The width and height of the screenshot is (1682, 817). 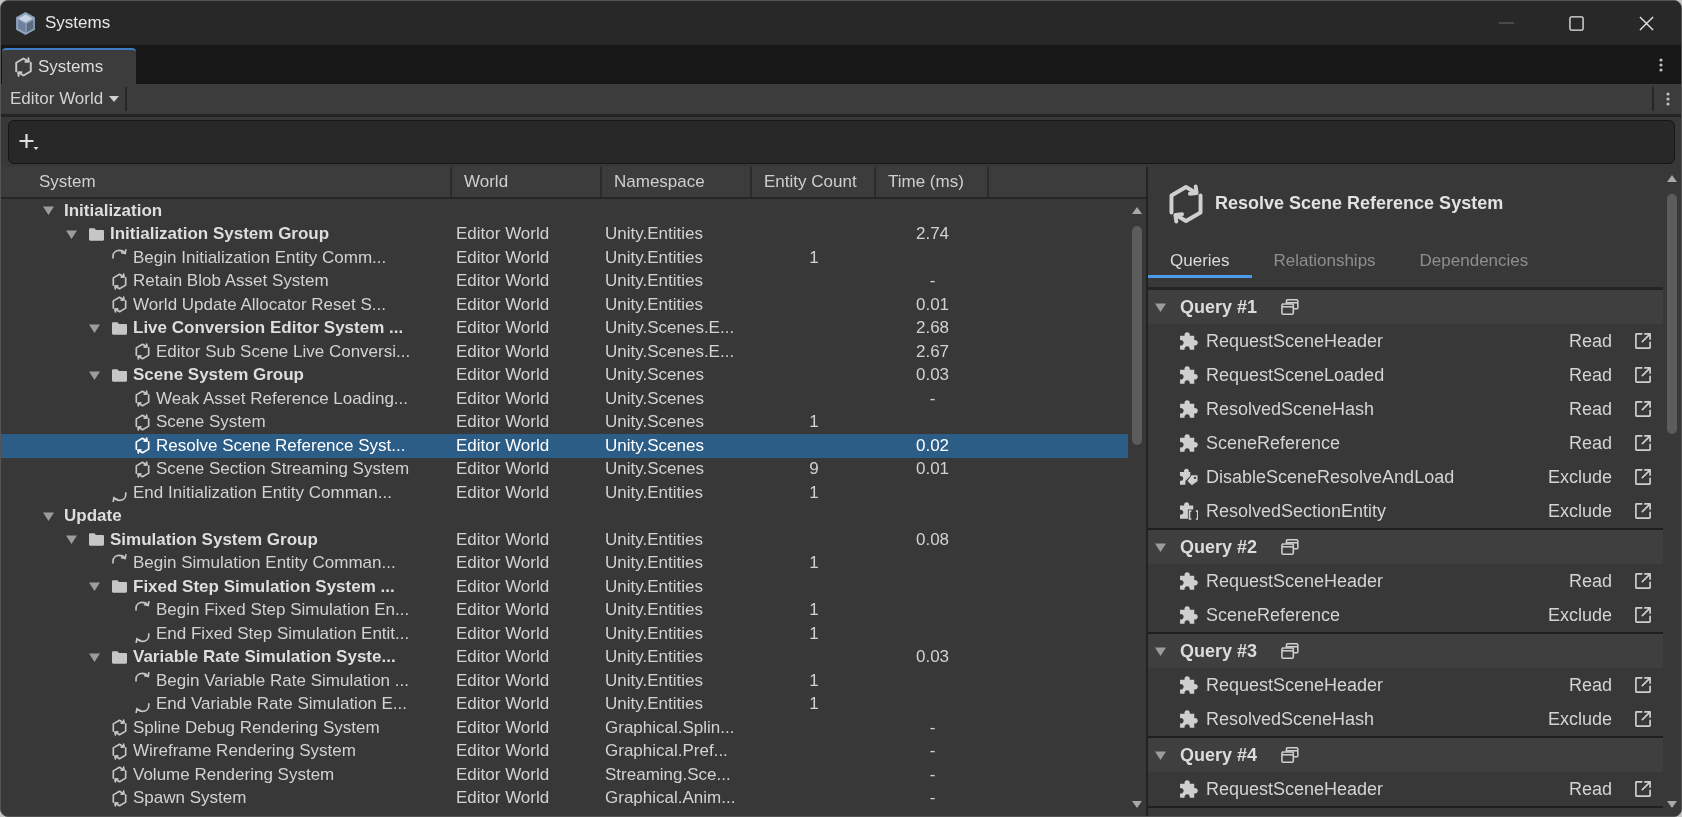 What do you see at coordinates (932, 445) in the screenshot?
I see `time-value: 0.02` at bounding box center [932, 445].